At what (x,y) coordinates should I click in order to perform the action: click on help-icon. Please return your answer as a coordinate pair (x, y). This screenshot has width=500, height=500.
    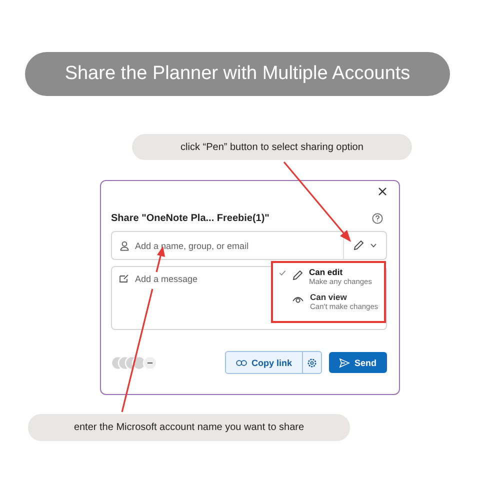
    Looking at the image, I should click on (377, 218).